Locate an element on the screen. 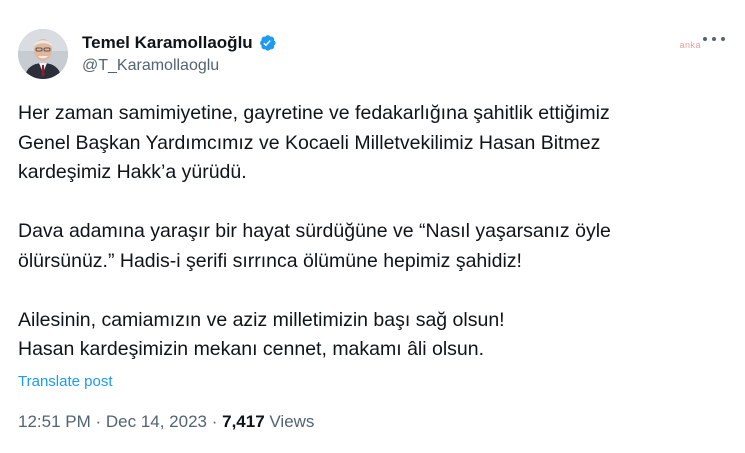 This screenshot has height=453, width=745. tweet-header: Temel Karamollaoğlu @T_Karamollaoglu is located at coordinates (372, 54).